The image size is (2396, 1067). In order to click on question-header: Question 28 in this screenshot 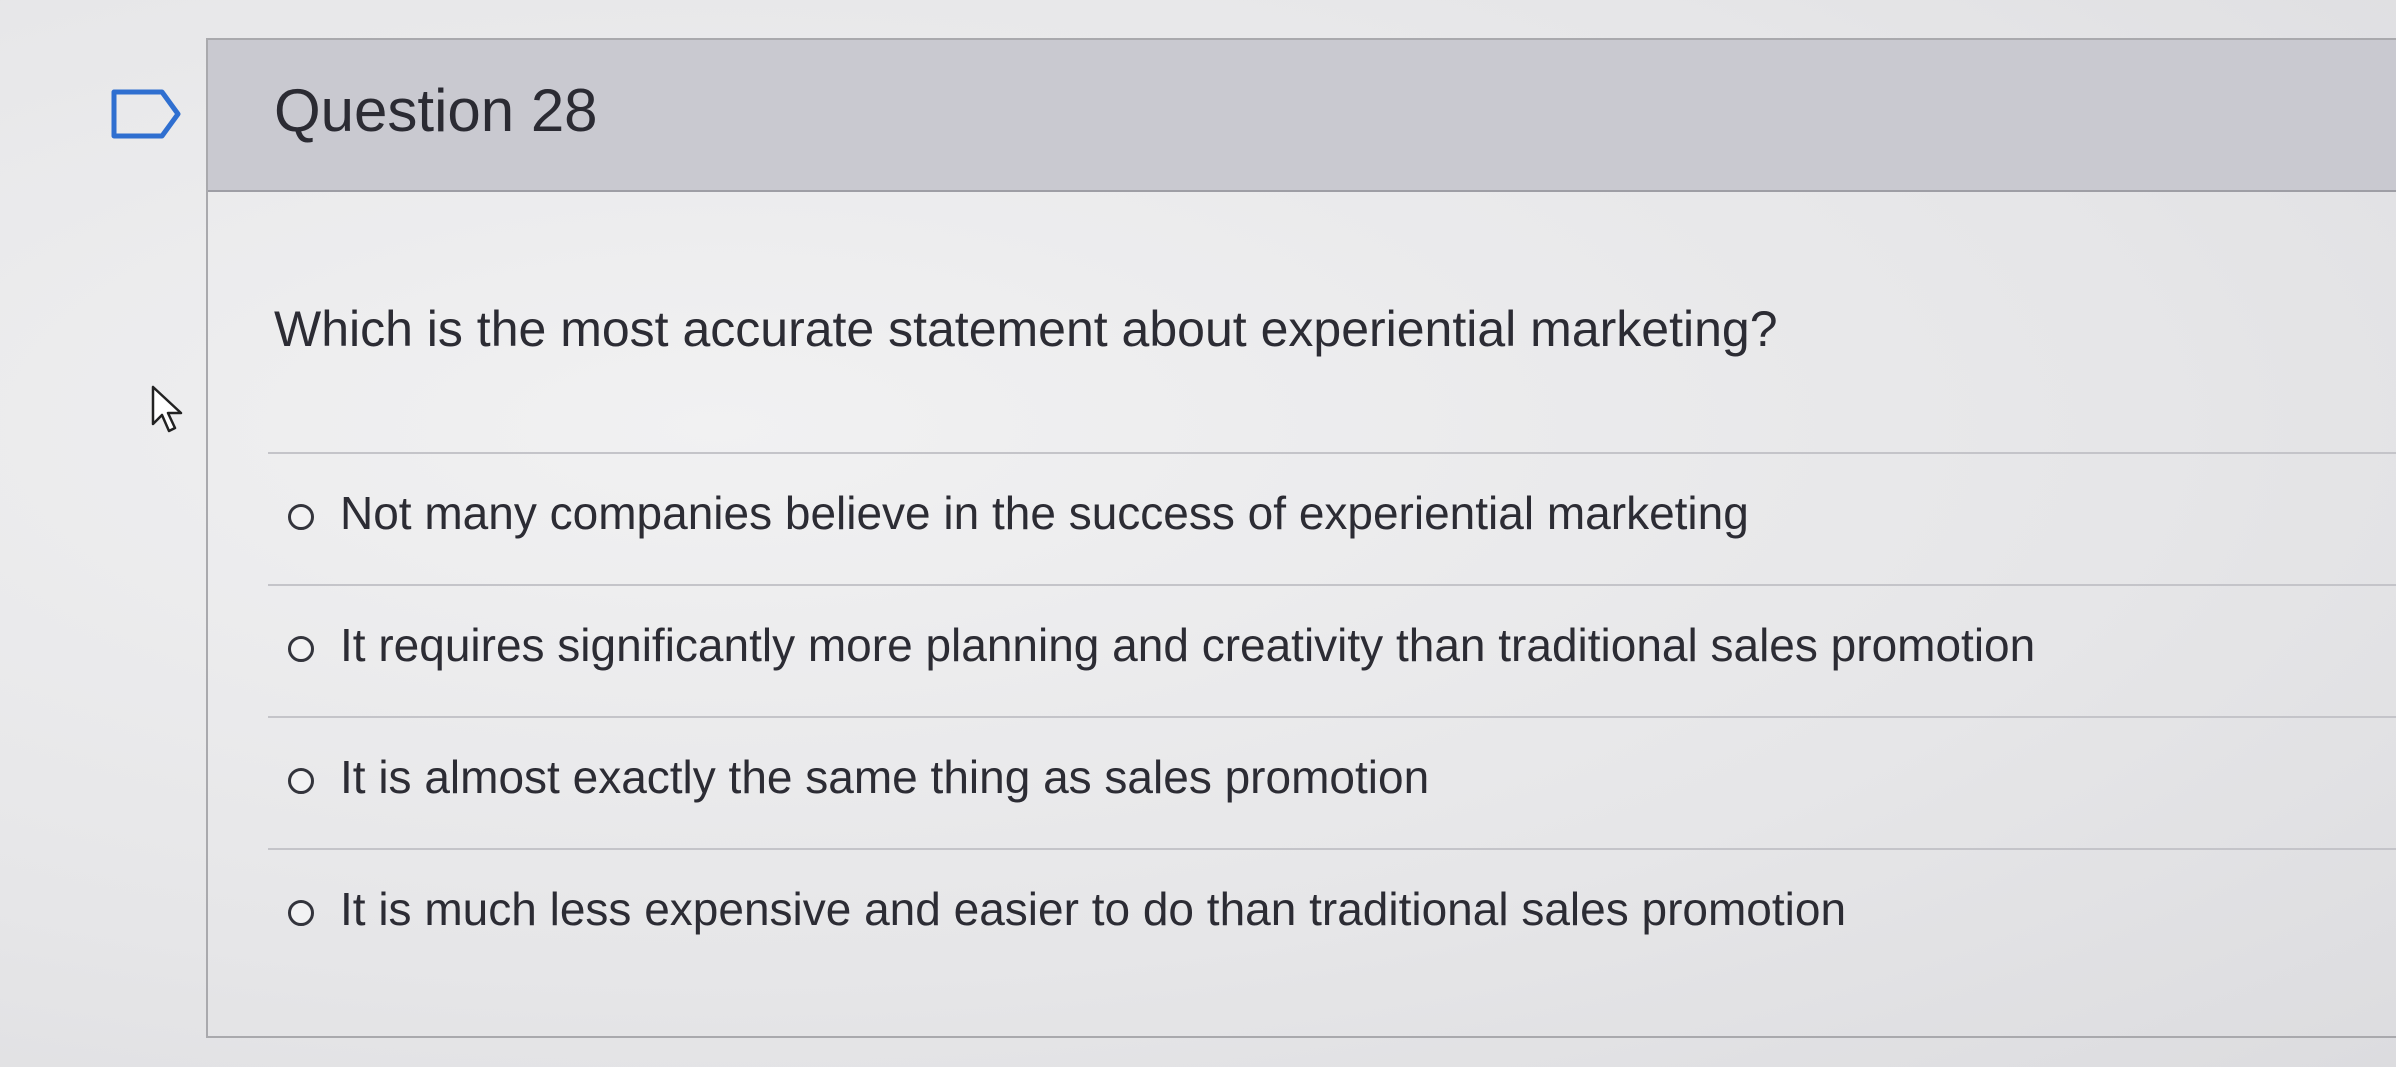, I will do `click(1302, 116)`.